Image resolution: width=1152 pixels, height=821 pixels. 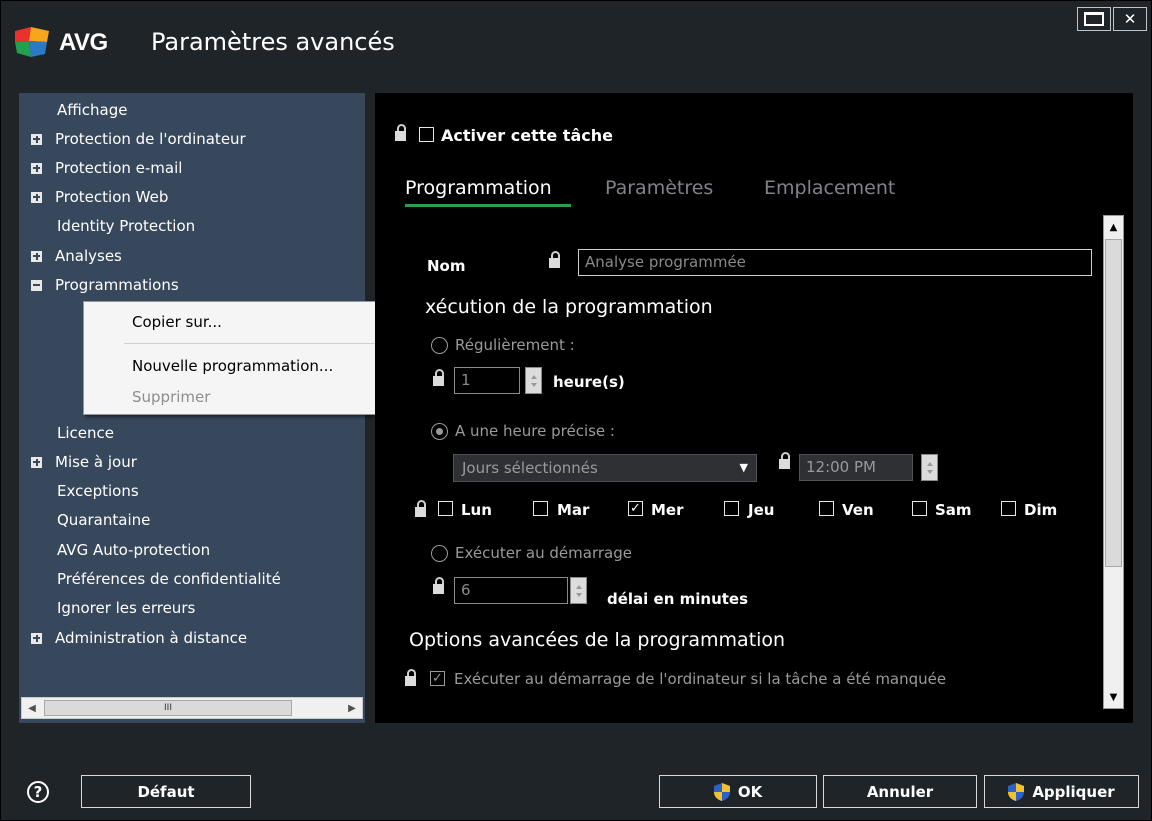 I want to click on time-input: 12:00 PM, so click(x=856, y=467).